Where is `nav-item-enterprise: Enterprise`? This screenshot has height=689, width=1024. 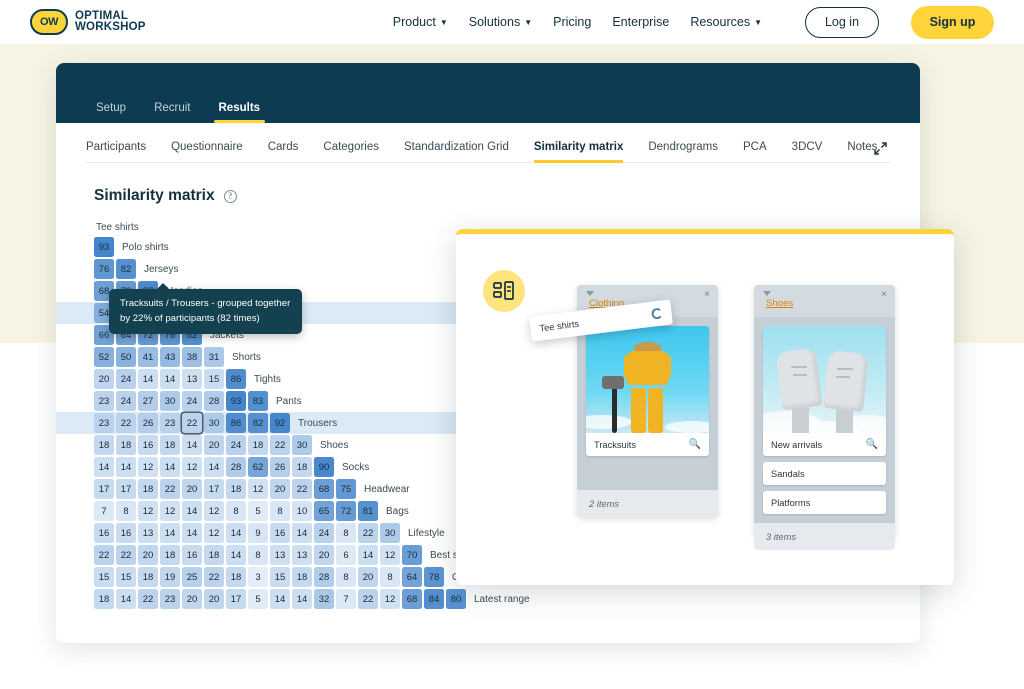 nav-item-enterprise: Enterprise is located at coordinates (640, 22).